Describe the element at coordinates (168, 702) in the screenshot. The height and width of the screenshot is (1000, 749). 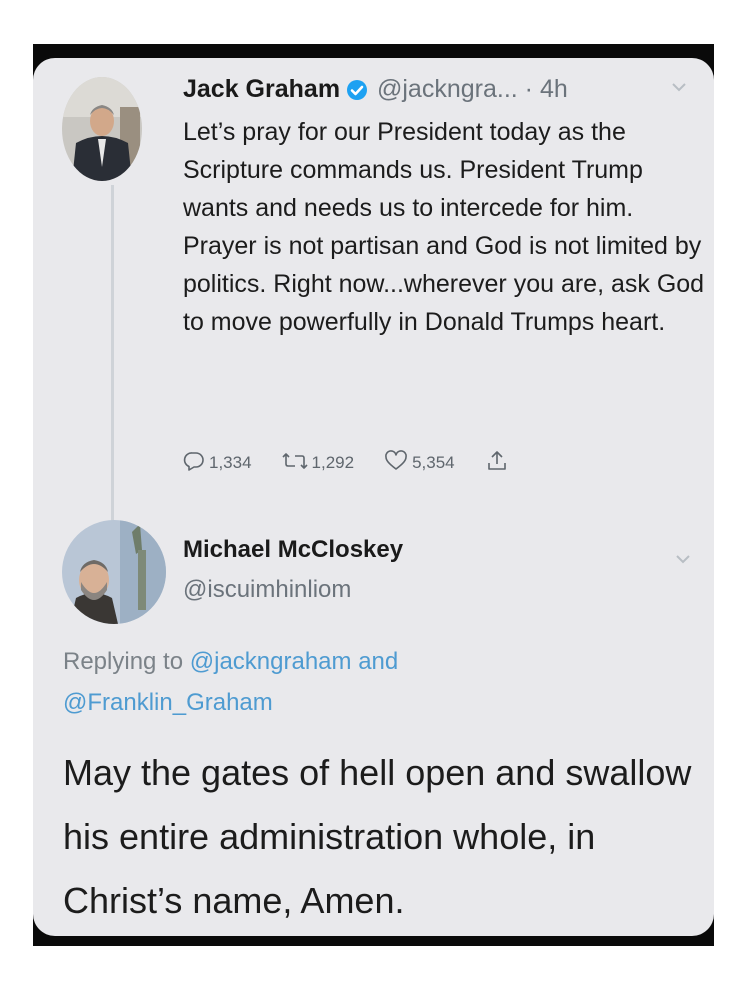
I see `mention-link-franklin-graham: @Franklin_Graham` at that location.